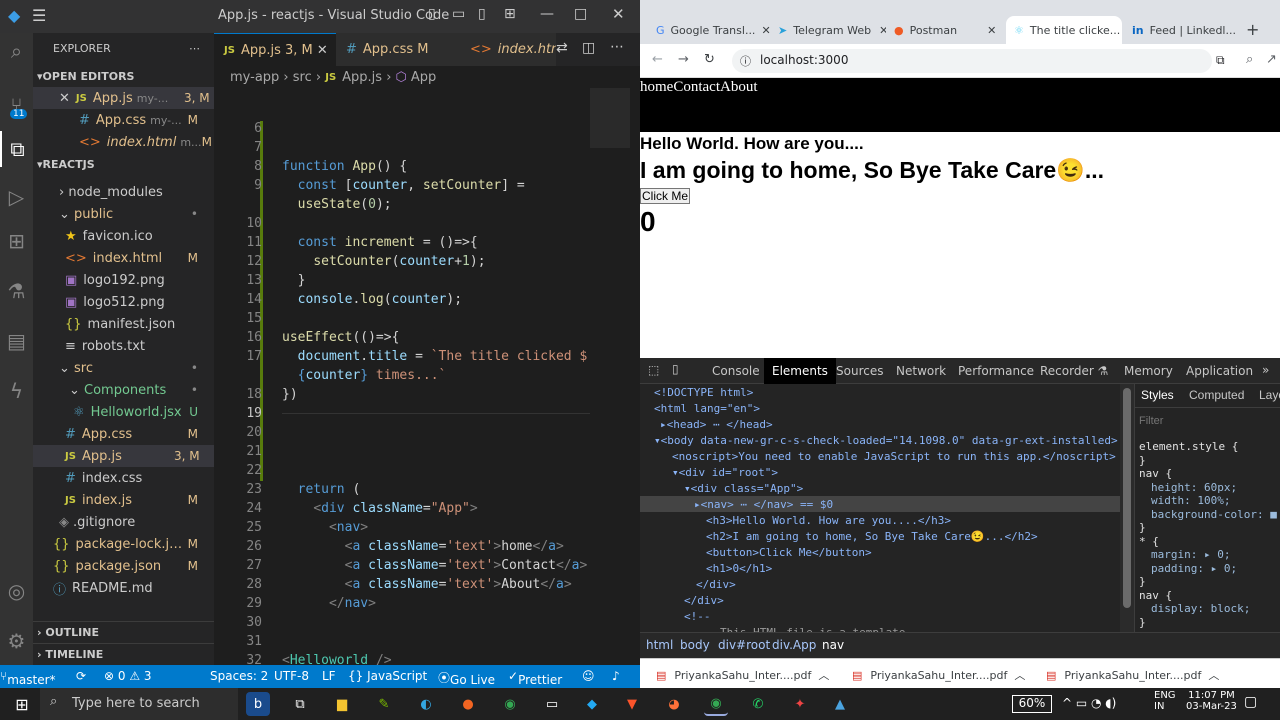  What do you see at coordinates (28, 678) in the screenshot?
I see `branch-indicator: ⑂ master*` at bounding box center [28, 678].